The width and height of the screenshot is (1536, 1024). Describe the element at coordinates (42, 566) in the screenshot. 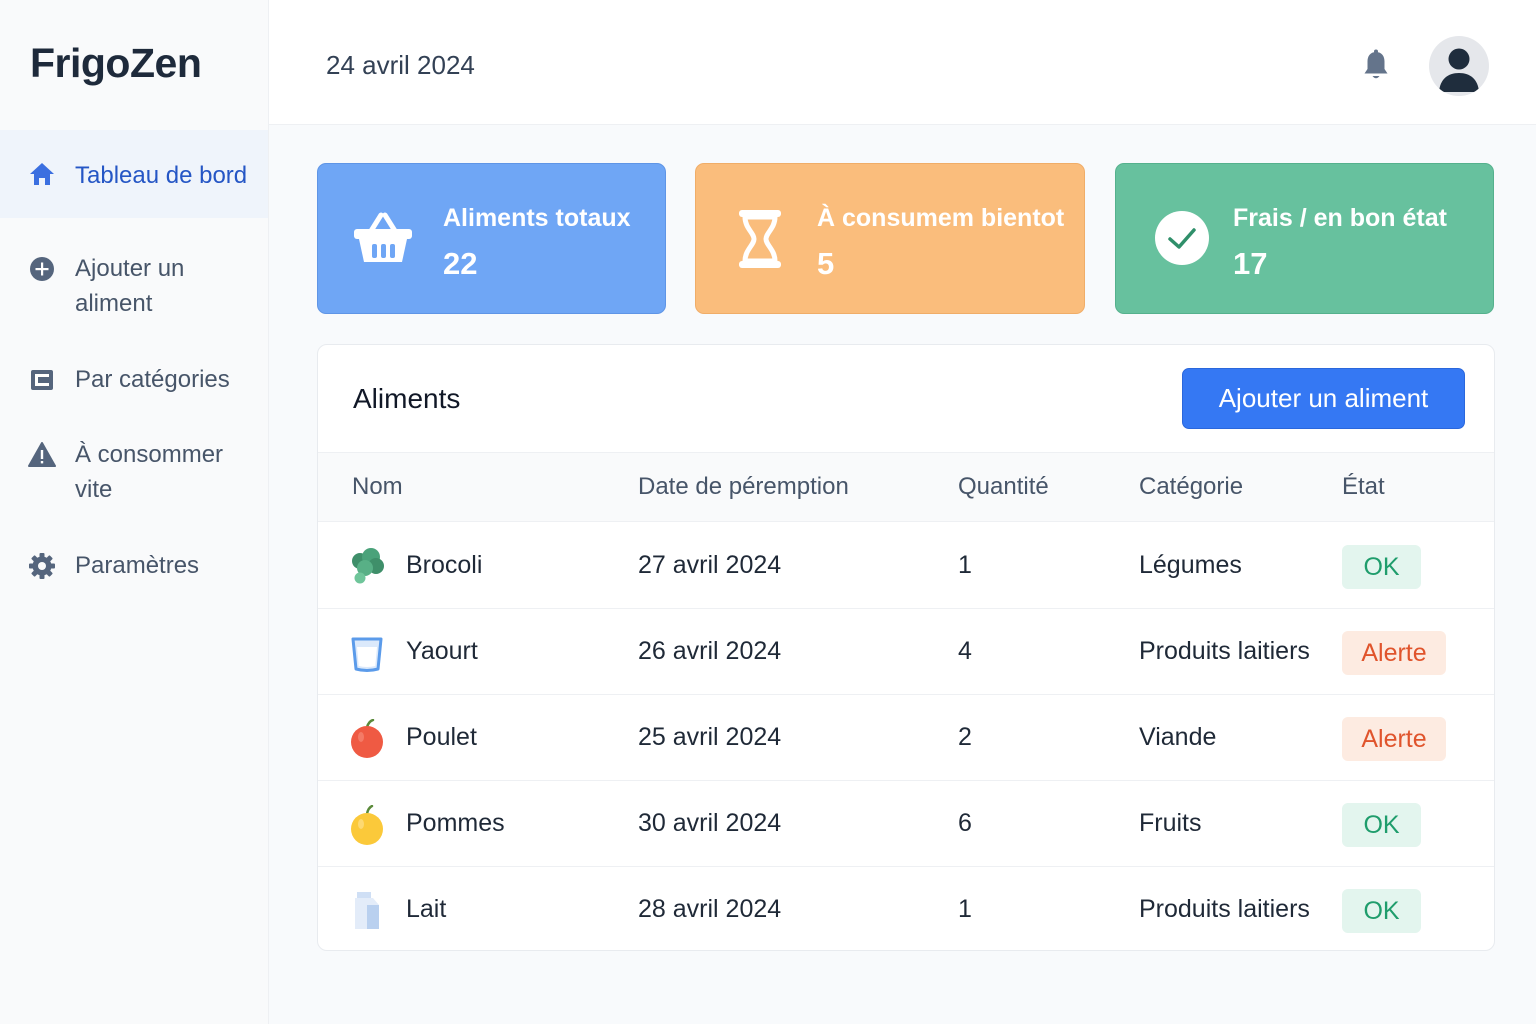

I see `gear-icon` at that location.